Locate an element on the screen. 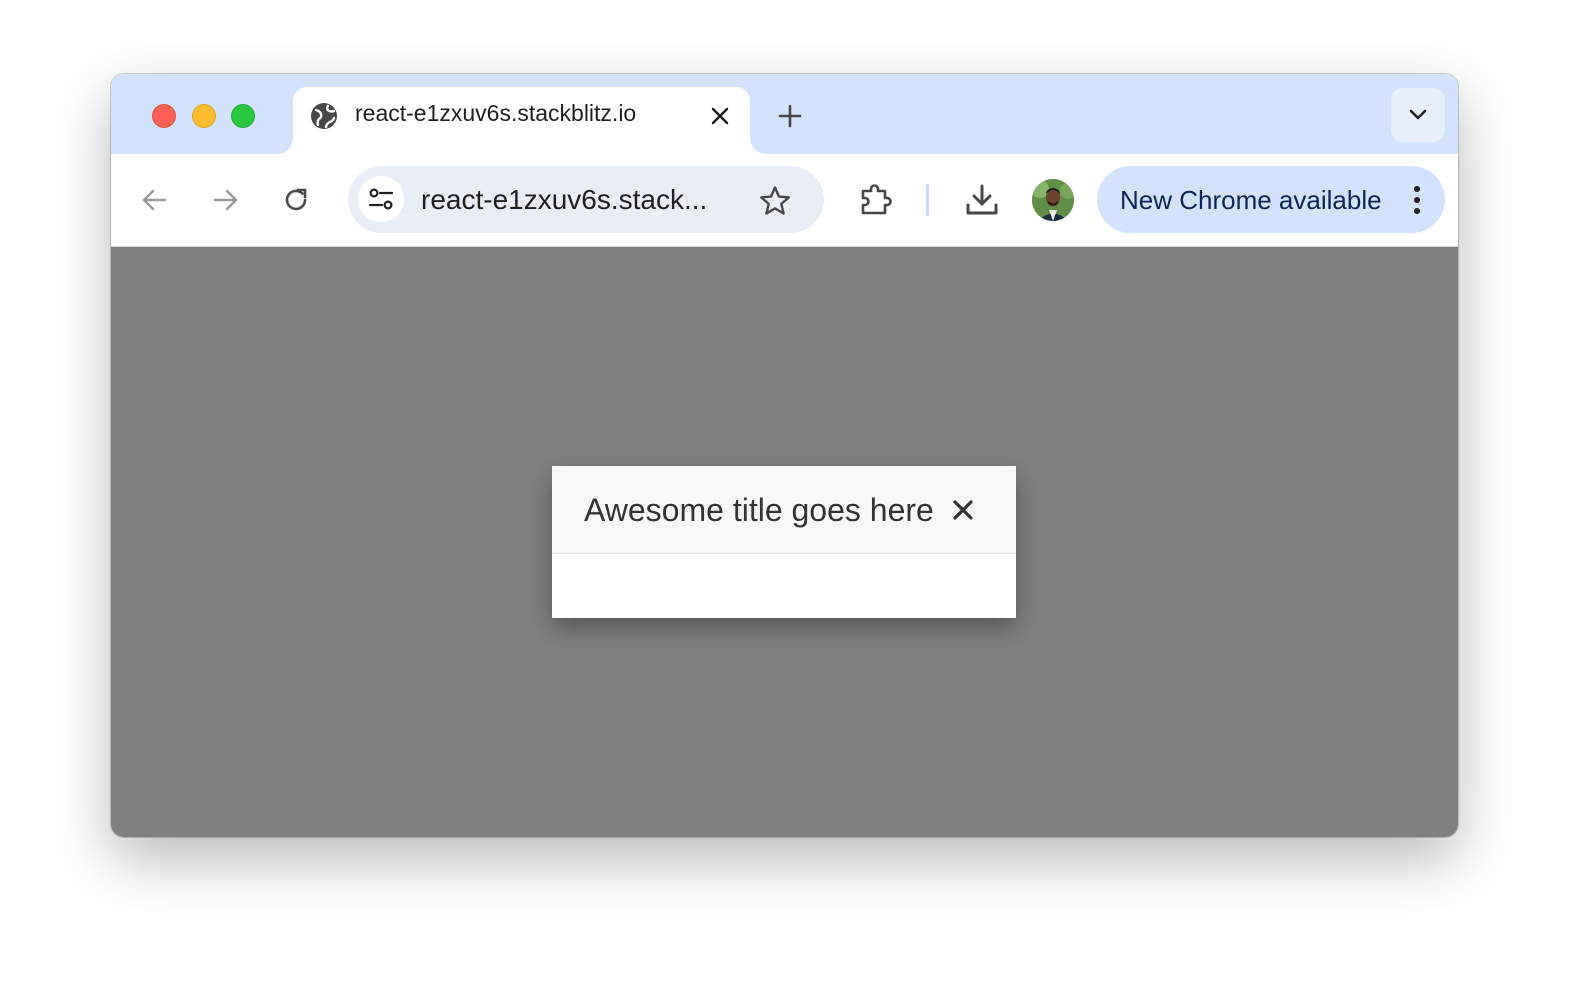 This screenshot has width=1588, height=996. close-tab-icon is located at coordinates (720, 116).